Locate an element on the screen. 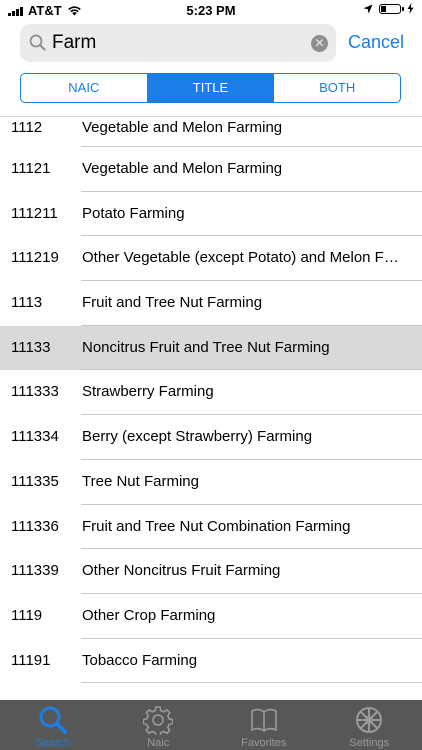 The height and width of the screenshot is (750, 422). naic-code: 111333 is located at coordinates (35, 392).